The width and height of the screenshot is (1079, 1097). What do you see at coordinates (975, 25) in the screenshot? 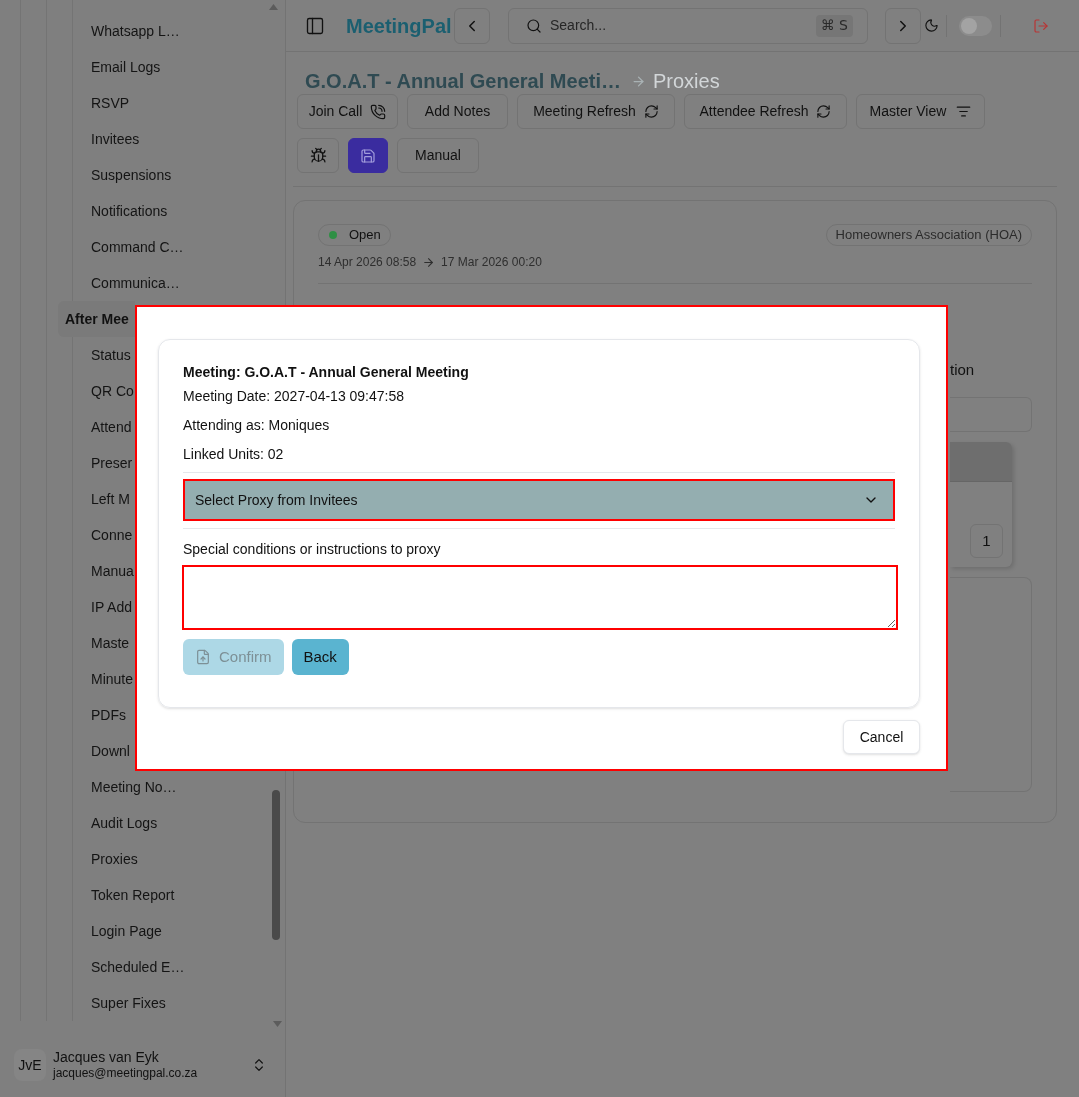
I see `theme-toggle` at bounding box center [975, 25].